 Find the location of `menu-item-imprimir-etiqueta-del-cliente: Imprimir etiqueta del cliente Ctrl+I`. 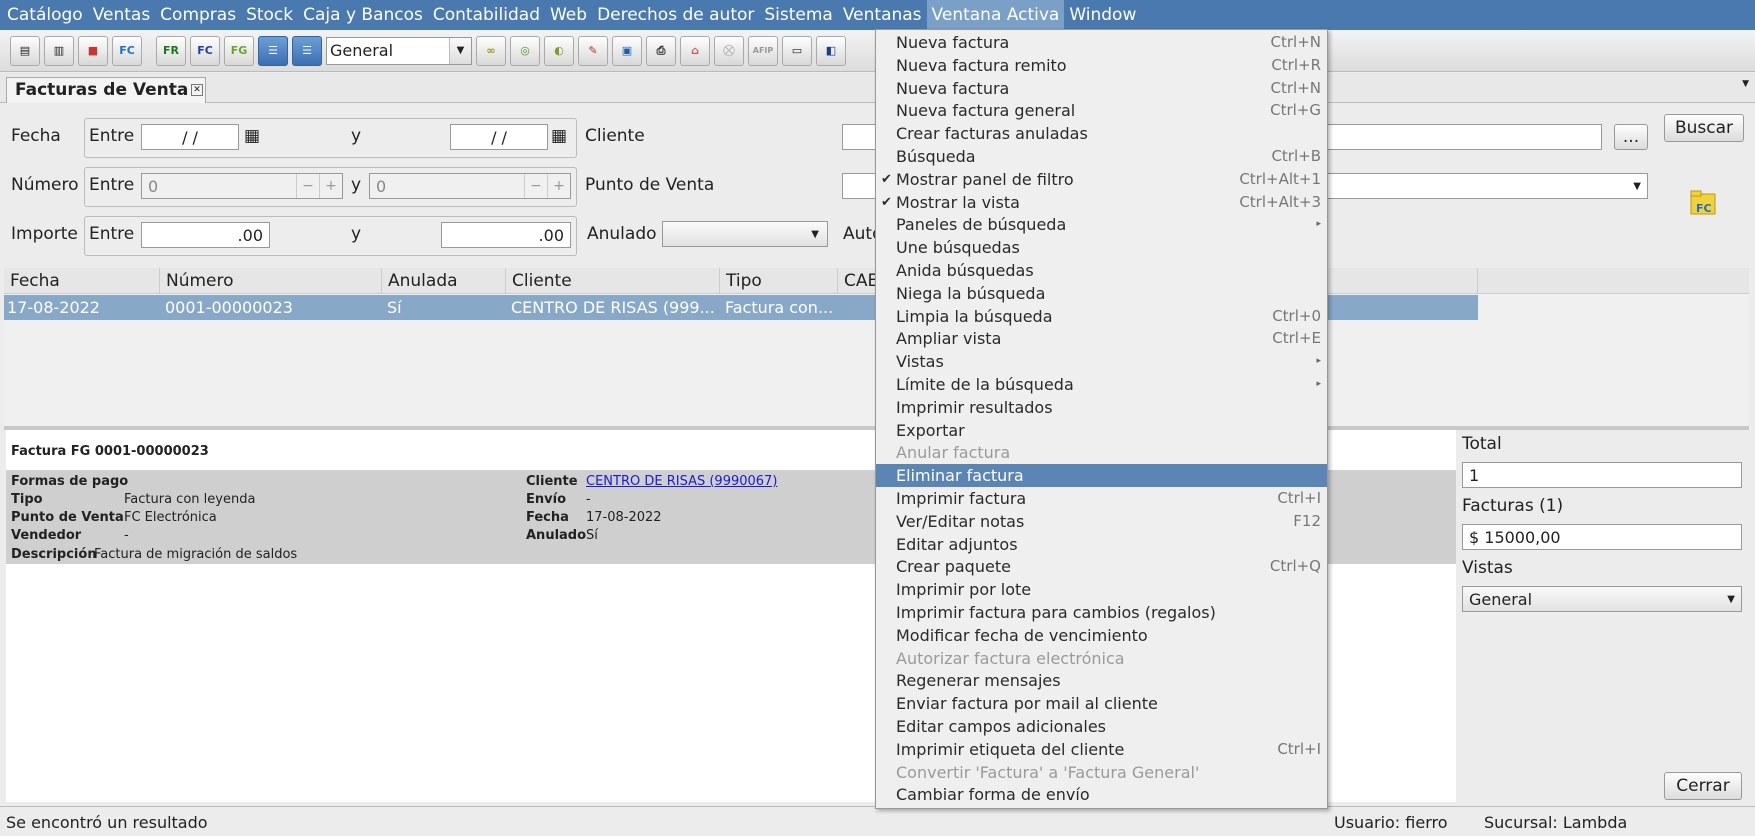

menu-item-imprimir-etiqueta-del-cliente: Imprimir etiqueta del cliente Ctrl+I is located at coordinates (1101, 749).